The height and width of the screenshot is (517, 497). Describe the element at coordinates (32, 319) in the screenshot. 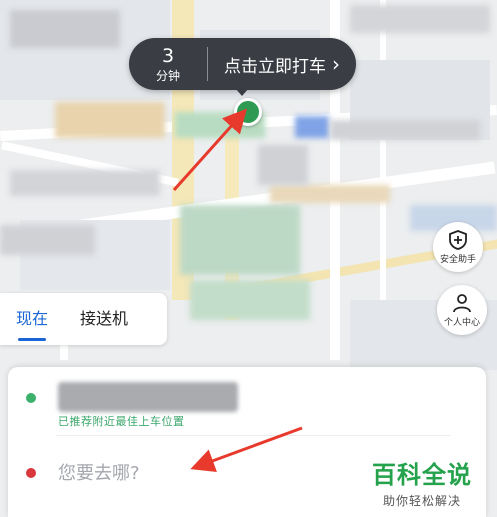

I see `tab-now: 现在` at that location.